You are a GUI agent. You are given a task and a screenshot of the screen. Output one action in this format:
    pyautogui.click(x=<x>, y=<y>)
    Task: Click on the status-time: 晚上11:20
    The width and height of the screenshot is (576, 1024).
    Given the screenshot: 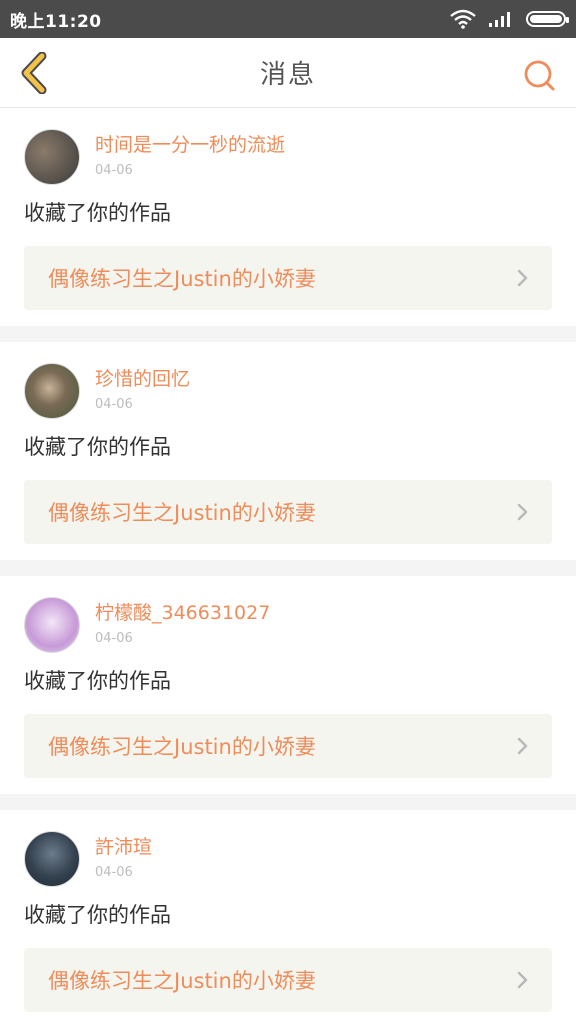 What is the action you would take?
    pyautogui.click(x=56, y=21)
    